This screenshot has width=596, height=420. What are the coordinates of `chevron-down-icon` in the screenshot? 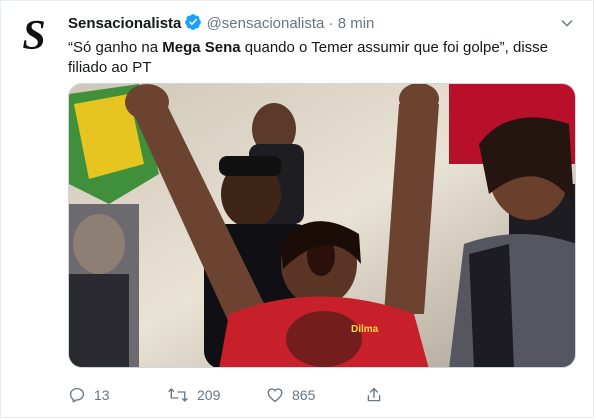 It's located at (567, 25).